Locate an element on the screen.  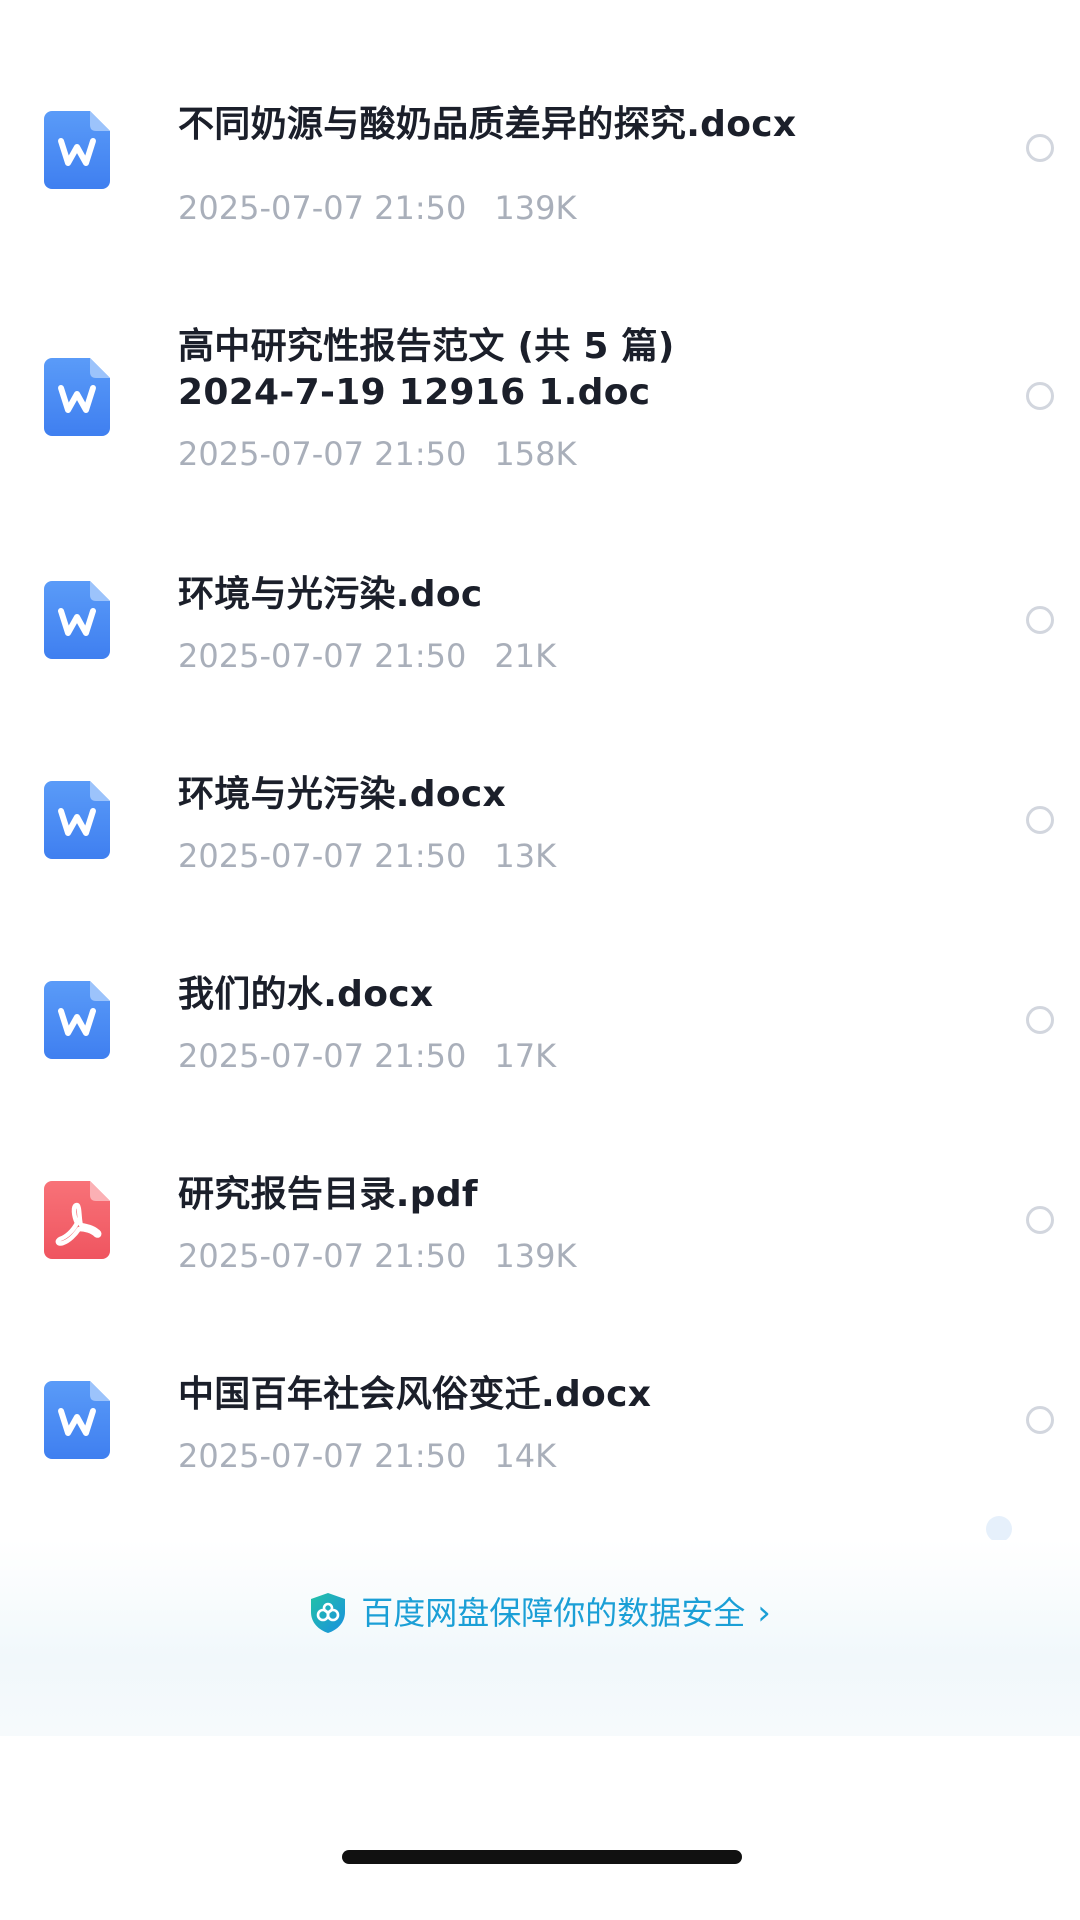
file-size: 13K is located at coordinates (525, 856).